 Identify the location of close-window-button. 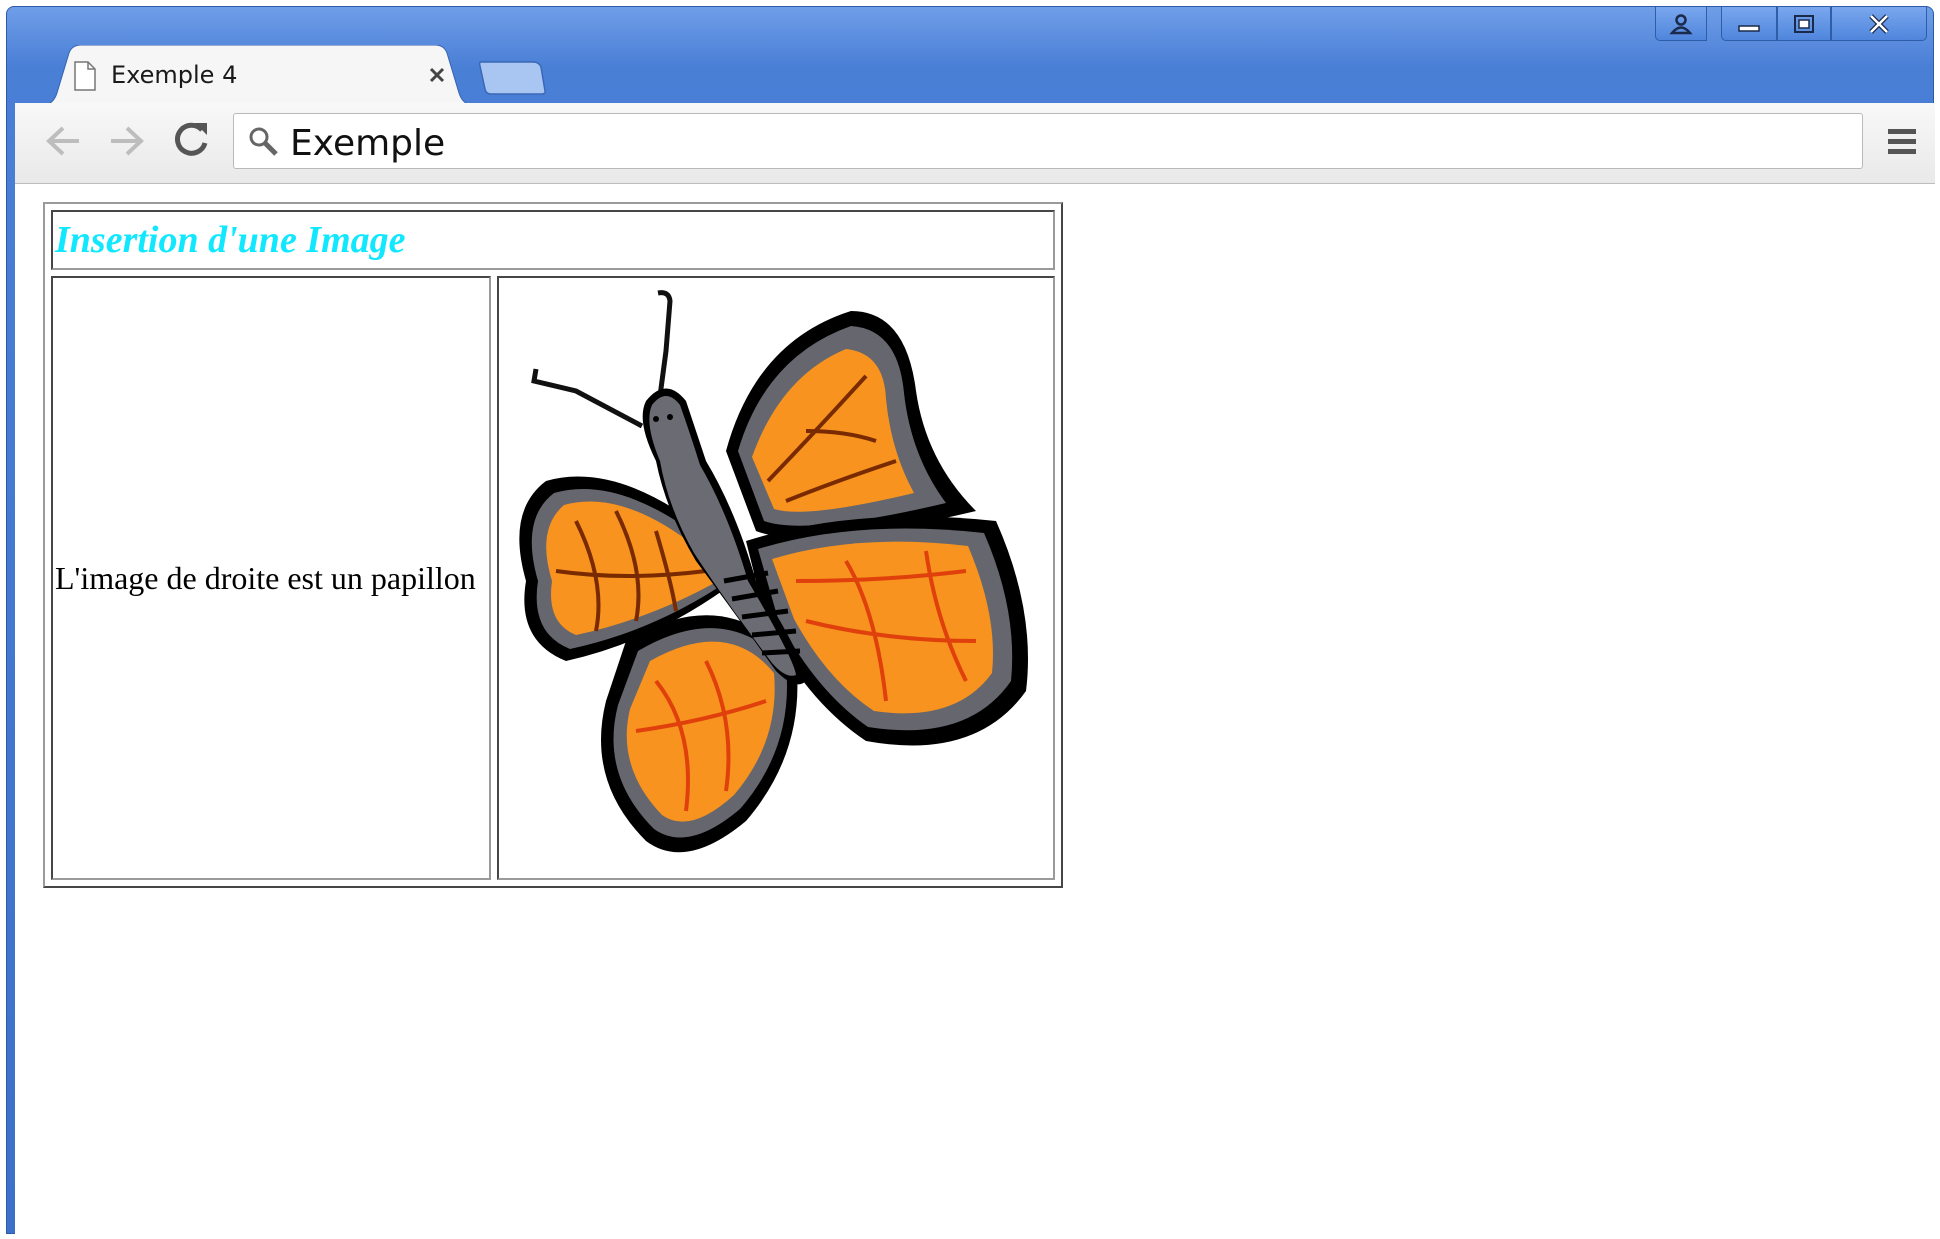
(1879, 24).